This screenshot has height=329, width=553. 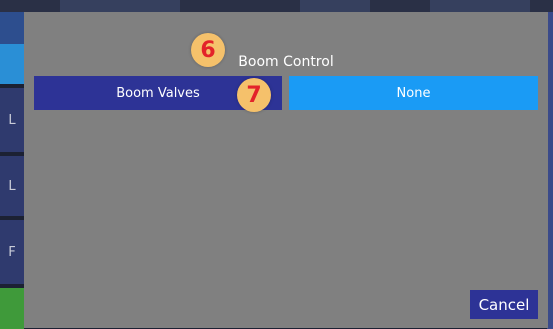 What do you see at coordinates (286, 62) in the screenshot?
I see `dialog-title: Boom Control` at bounding box center [286, 62].